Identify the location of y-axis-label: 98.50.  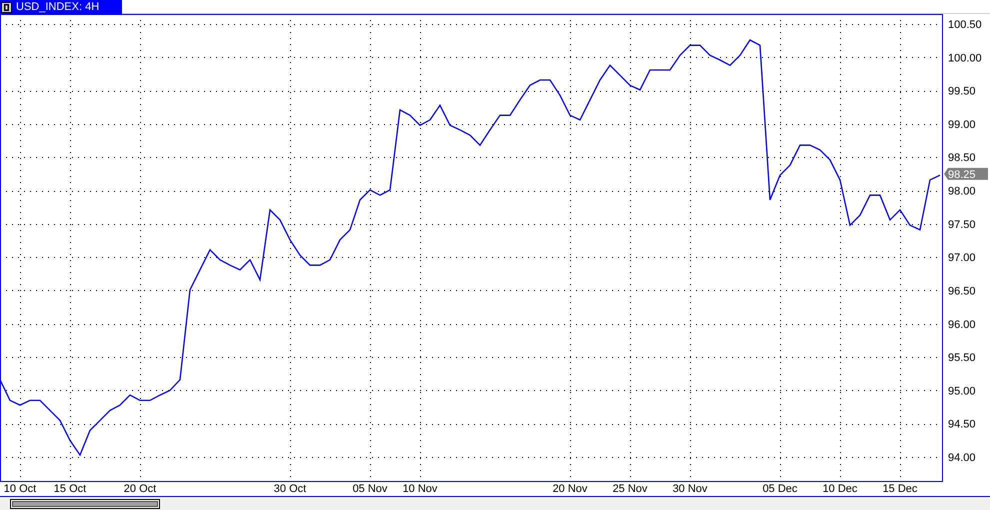
(962, 158).